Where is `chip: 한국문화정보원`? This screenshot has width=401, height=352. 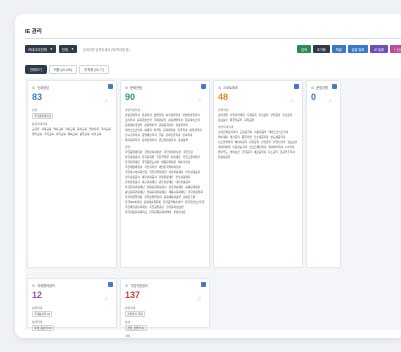 chip: 한국문화정보원 is located at coordinates (174, 207).